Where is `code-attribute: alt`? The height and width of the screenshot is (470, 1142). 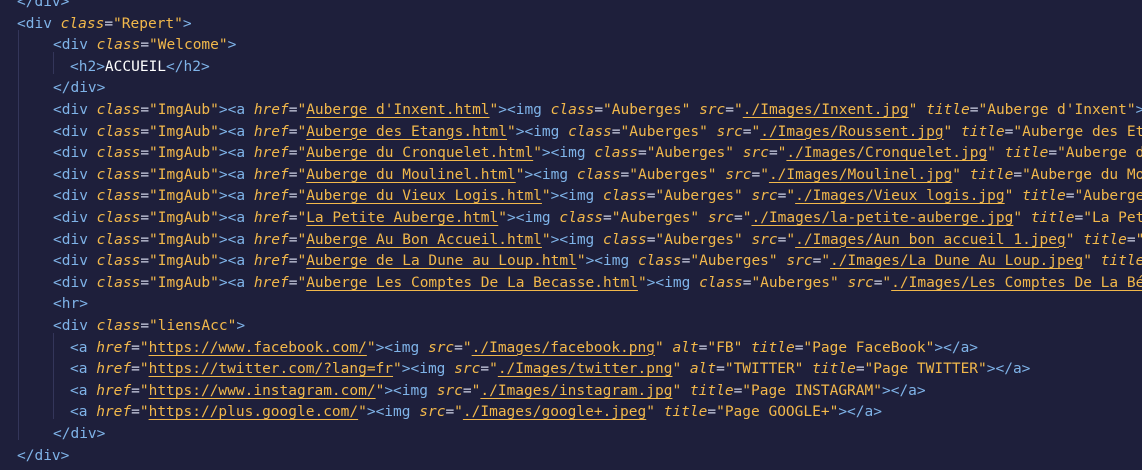 code-attribute: alt is located at coordinates (685, 347).